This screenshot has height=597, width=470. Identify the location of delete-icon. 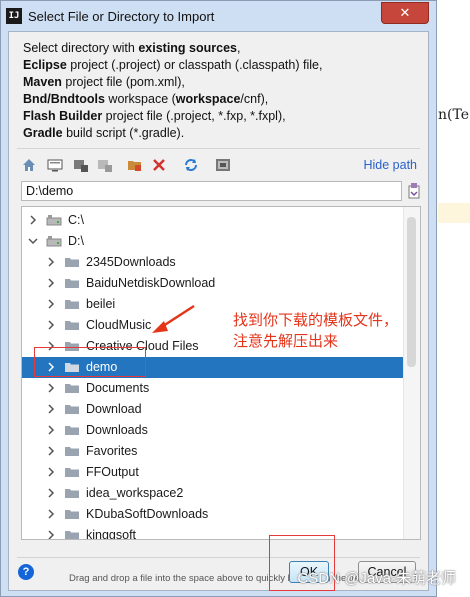
(159, 165).